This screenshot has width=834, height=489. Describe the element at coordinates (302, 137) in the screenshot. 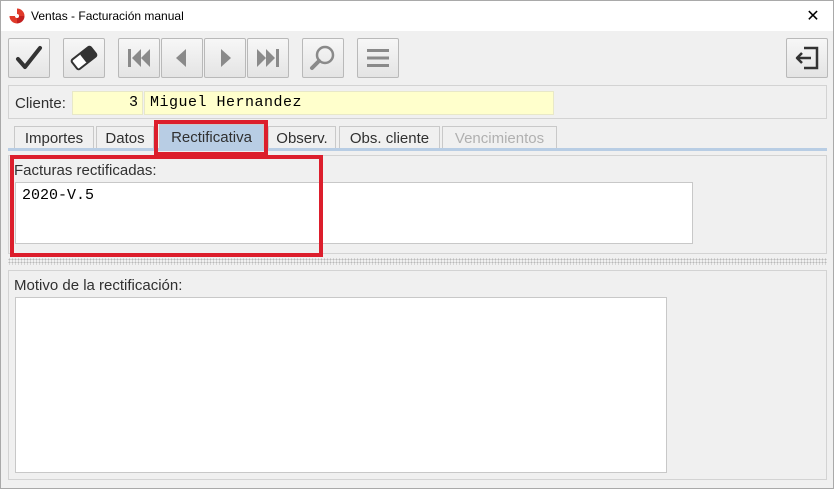

I see `tab-observ: Observ.` at that location.